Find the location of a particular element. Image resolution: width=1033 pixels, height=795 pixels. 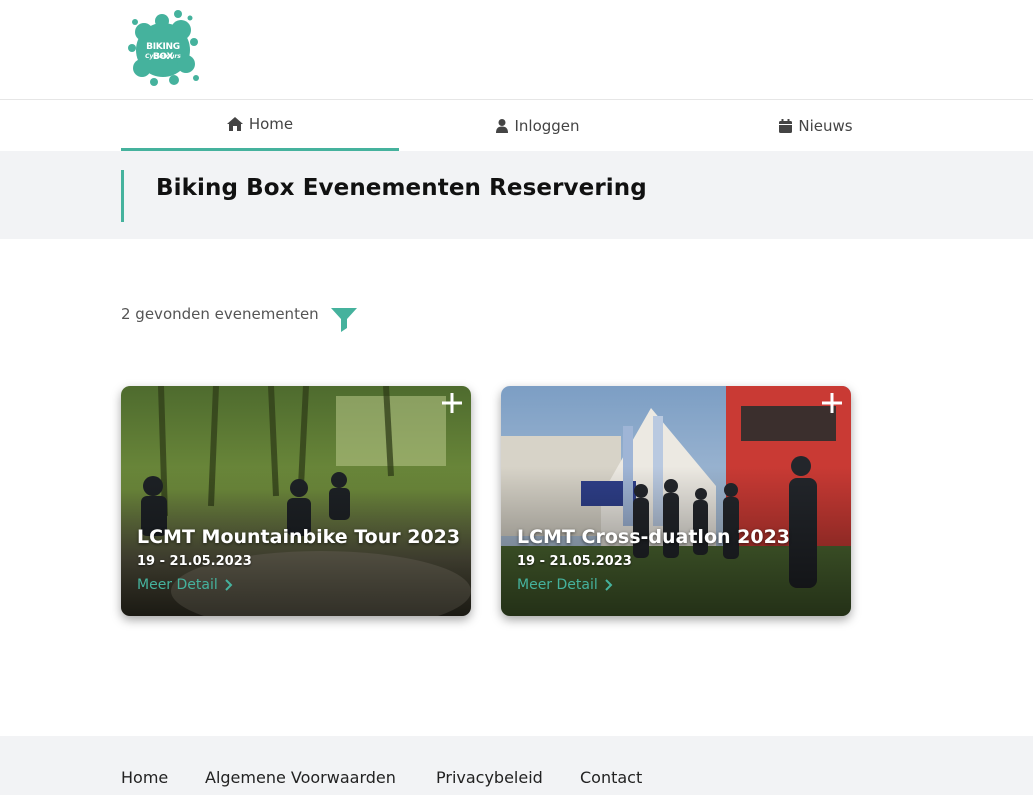

result-count: 2 gevonden evenementen is located at coordinates (220, 314).